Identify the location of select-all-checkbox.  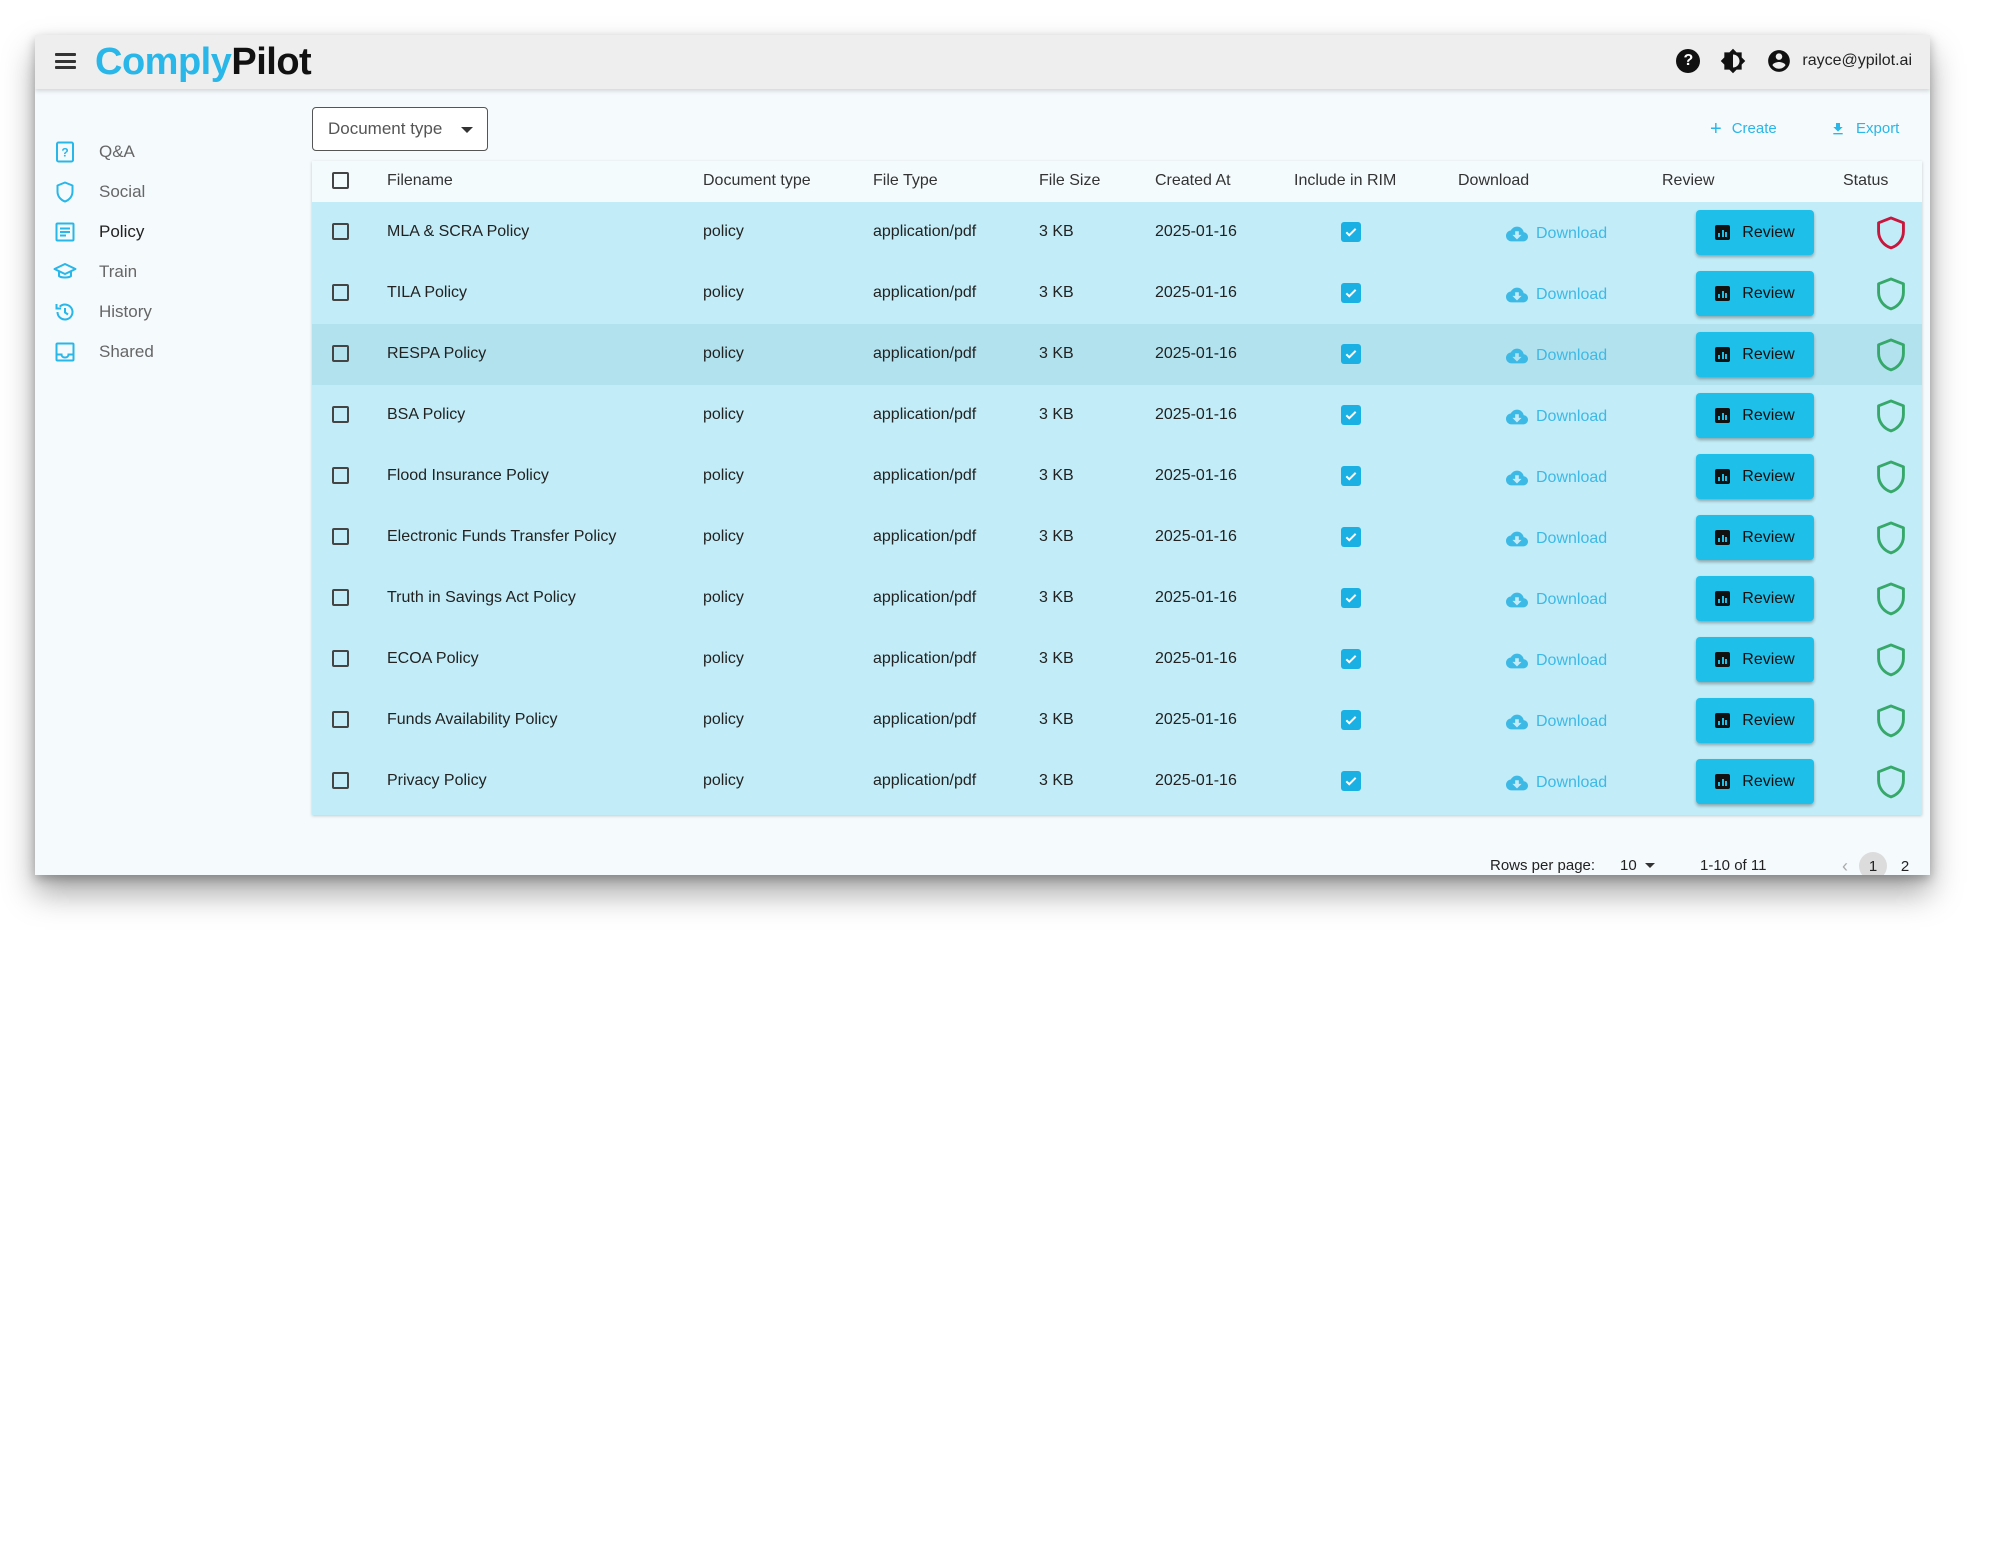
(340, 180).